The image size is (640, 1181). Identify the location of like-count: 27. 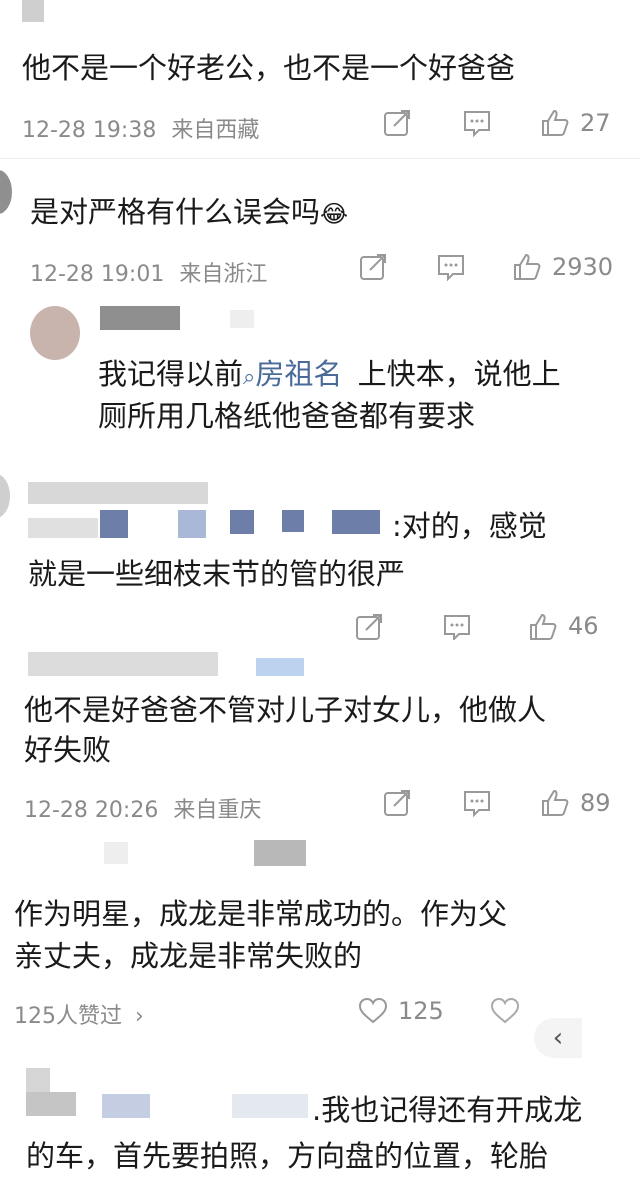
(595, 123).